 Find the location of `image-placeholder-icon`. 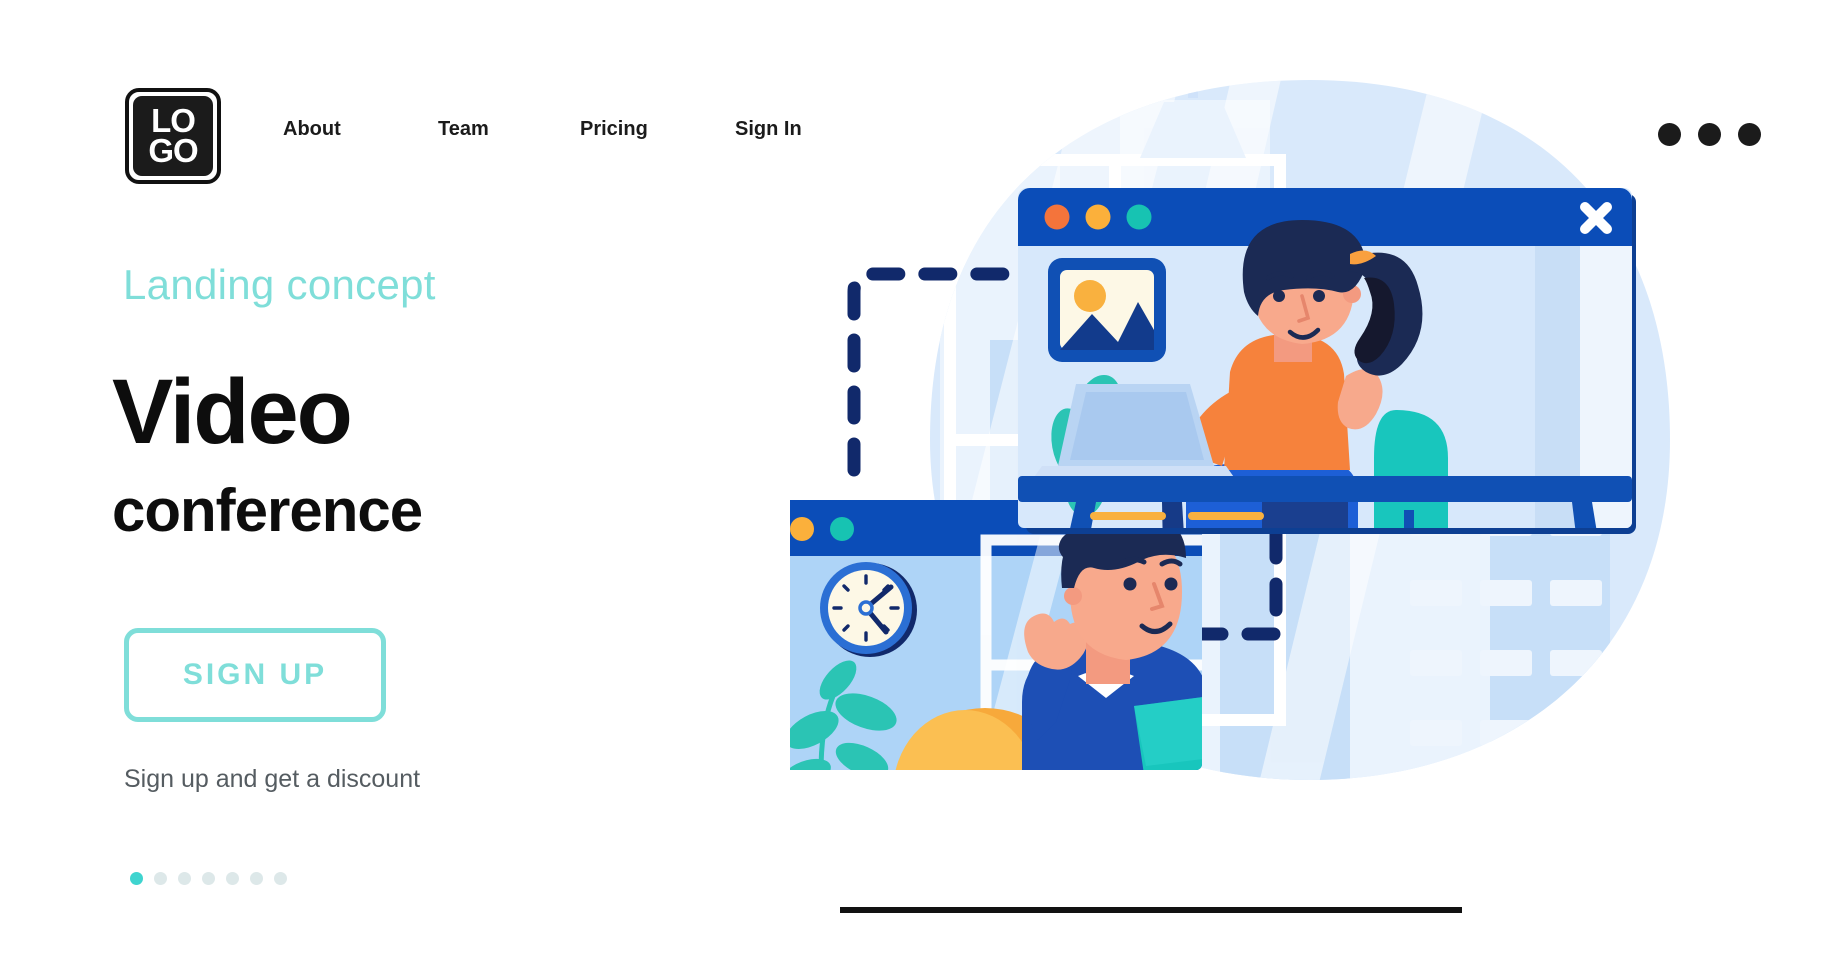

image-placeholder-icon is located at coordinates (1107, 310).